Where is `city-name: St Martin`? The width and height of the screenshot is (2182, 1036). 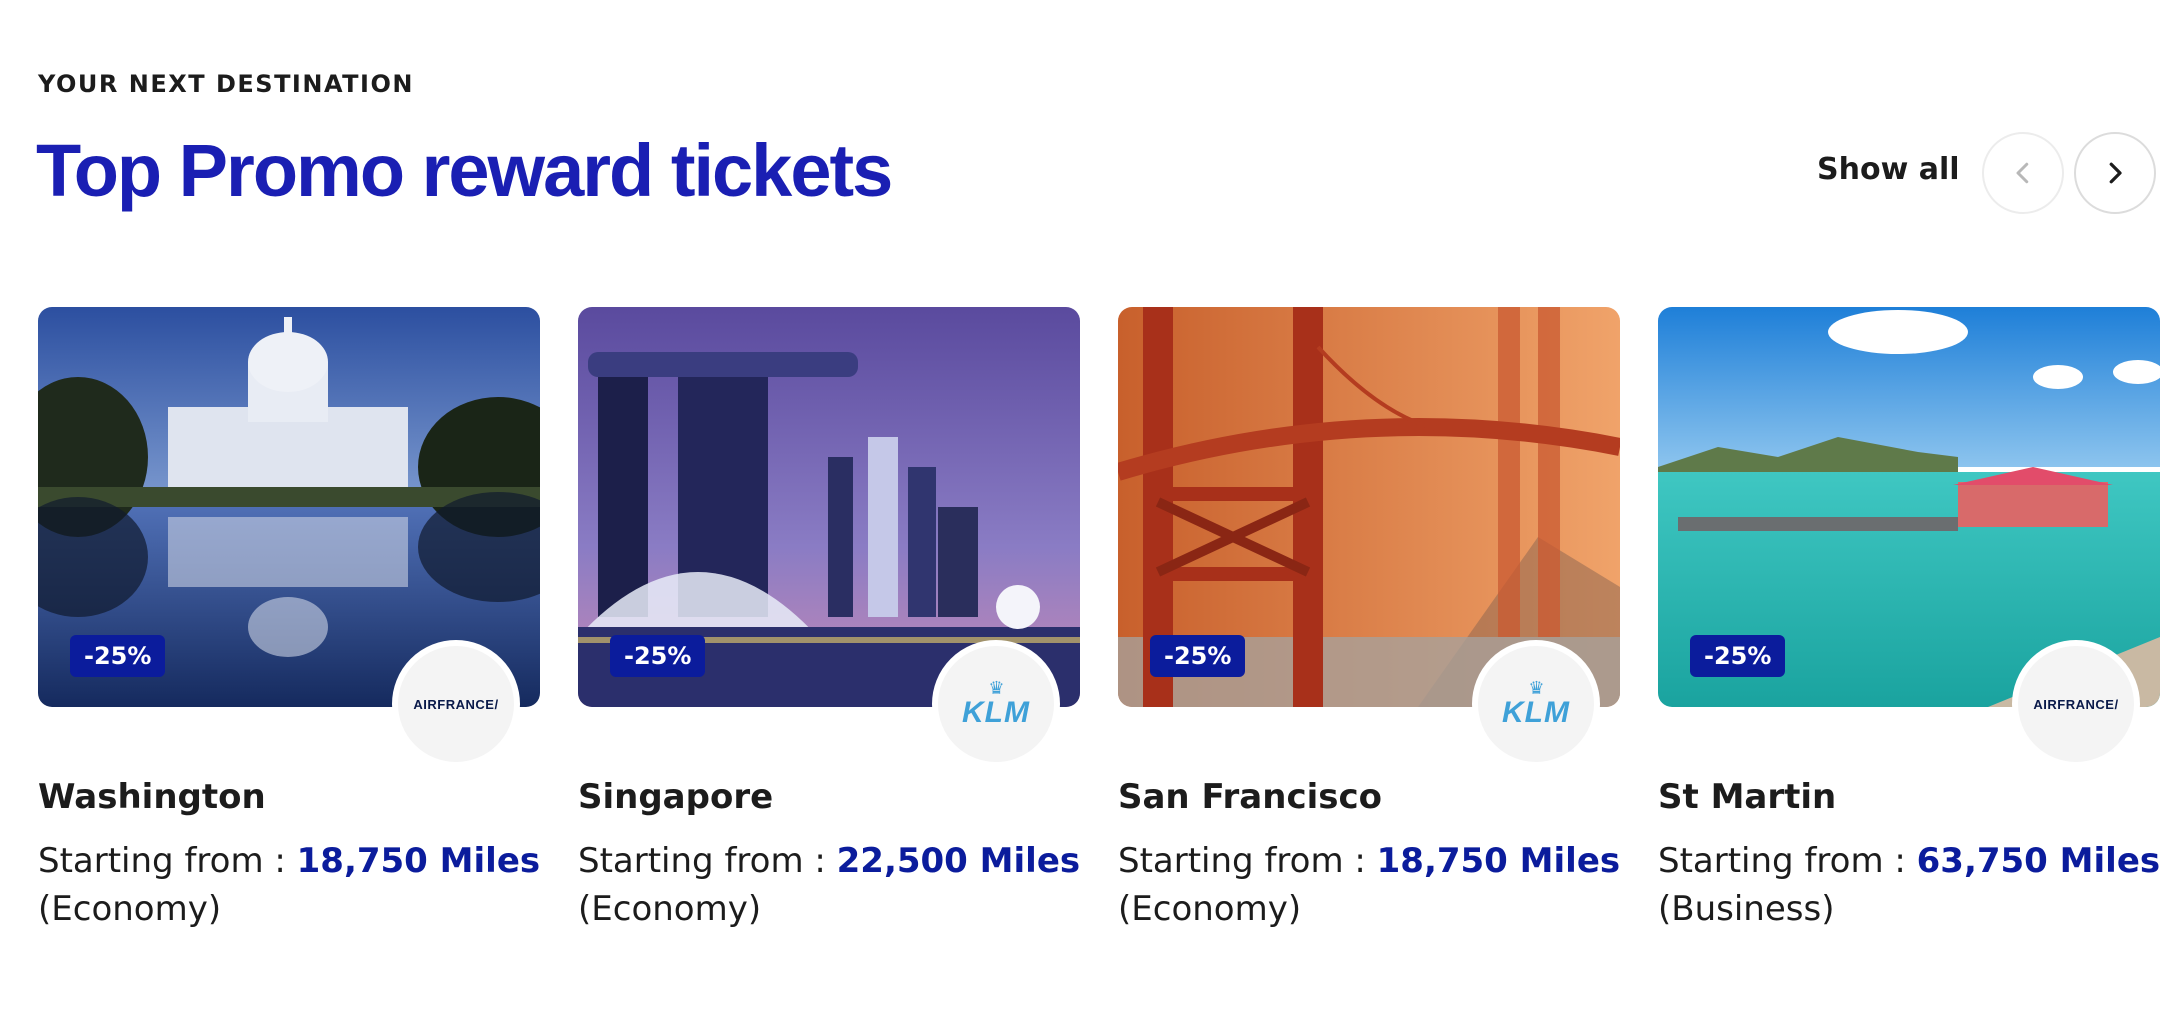 city-name: St Martin is located at coordinates (1747, 797).